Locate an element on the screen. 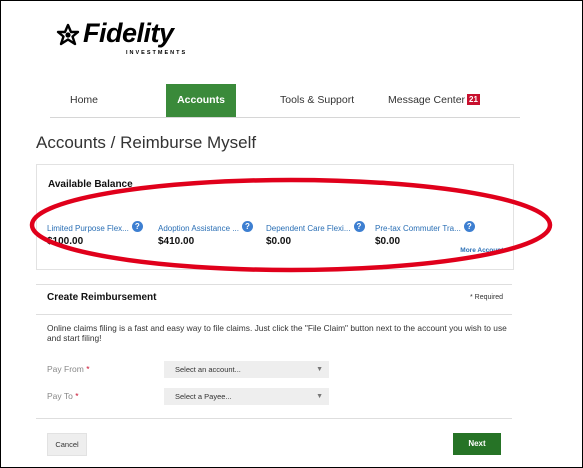  create-reimbursement-heading: Create Reimbursement is located at coordinates (102, 297).